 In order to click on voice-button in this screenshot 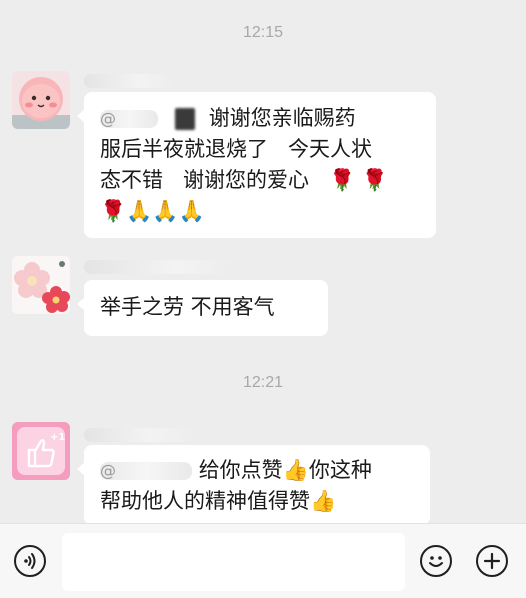, I will do `click(30, 561)`.